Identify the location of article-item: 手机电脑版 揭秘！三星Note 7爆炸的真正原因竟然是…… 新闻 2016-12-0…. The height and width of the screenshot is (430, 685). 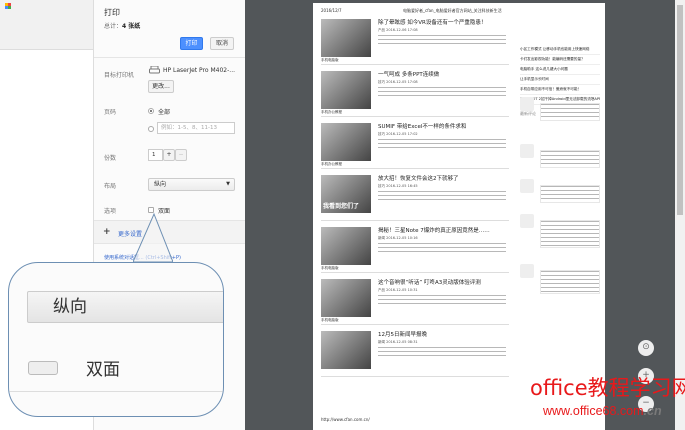
(415, 248).